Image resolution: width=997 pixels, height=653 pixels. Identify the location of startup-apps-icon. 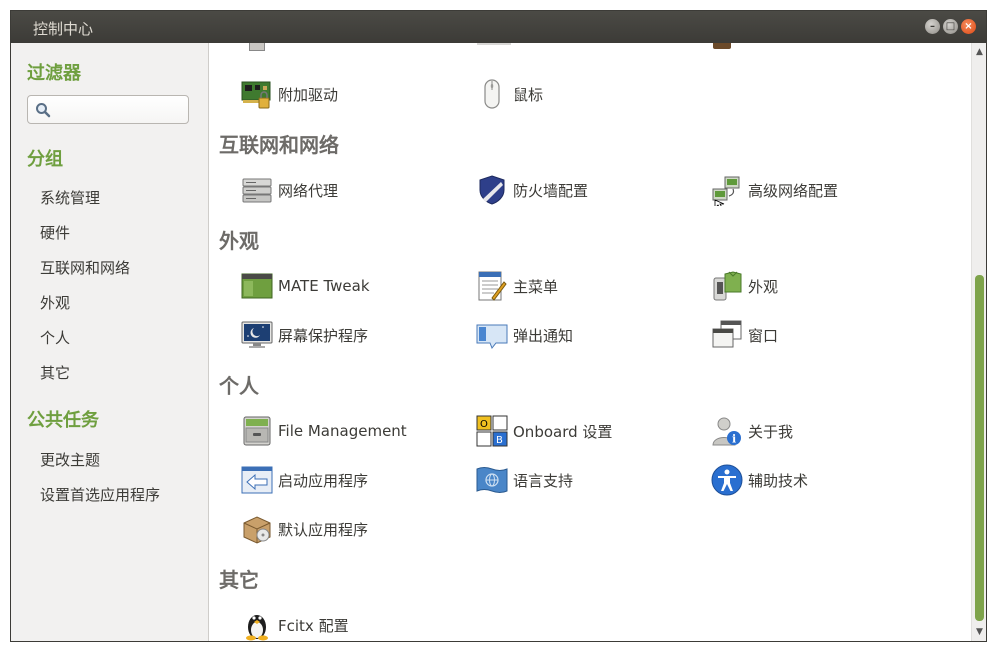
(257, 480).